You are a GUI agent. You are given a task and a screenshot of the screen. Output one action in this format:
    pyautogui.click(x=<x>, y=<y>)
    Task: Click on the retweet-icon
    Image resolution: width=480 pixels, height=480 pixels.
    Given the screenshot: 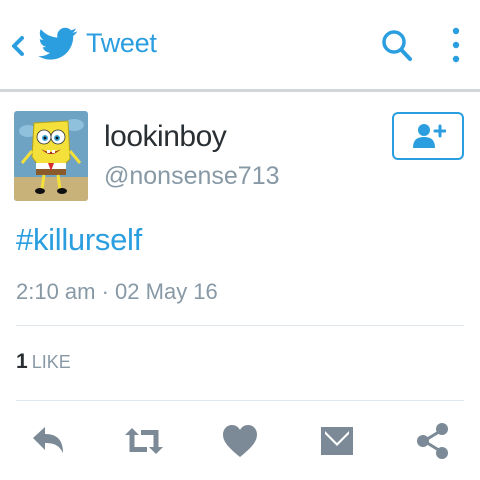 What is the action you would take?
    pyautogui.click(x=144, y=441)
    